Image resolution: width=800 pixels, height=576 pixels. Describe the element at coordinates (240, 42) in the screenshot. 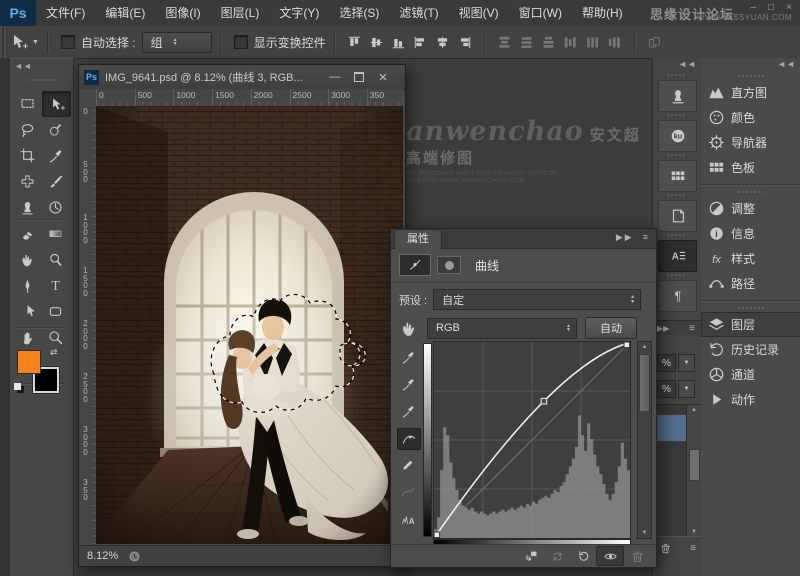

I see `show-transform-checkbox` at that location.